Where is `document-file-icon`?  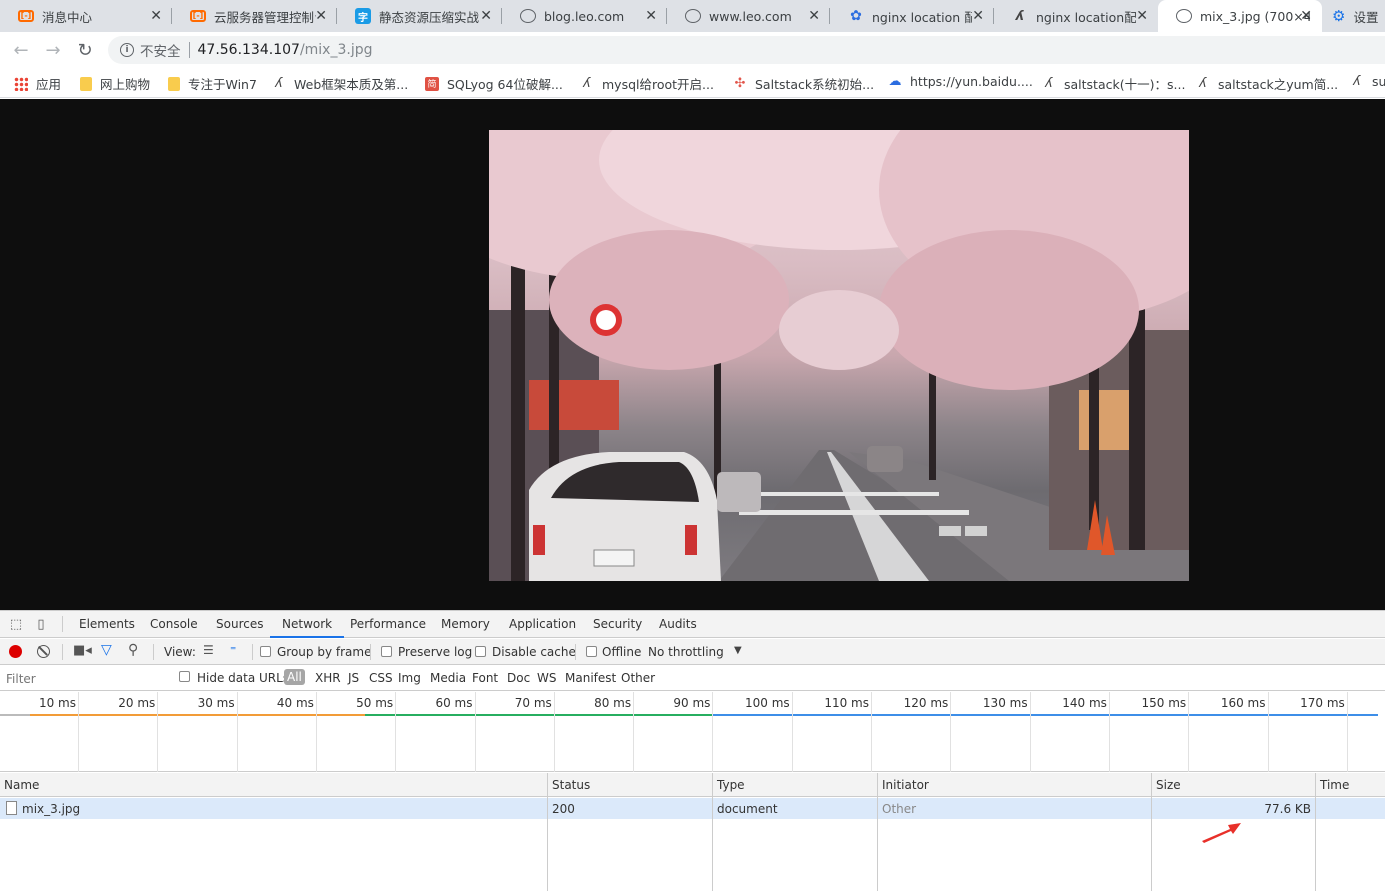
document-file-icon is located at coordinates (11, 808).